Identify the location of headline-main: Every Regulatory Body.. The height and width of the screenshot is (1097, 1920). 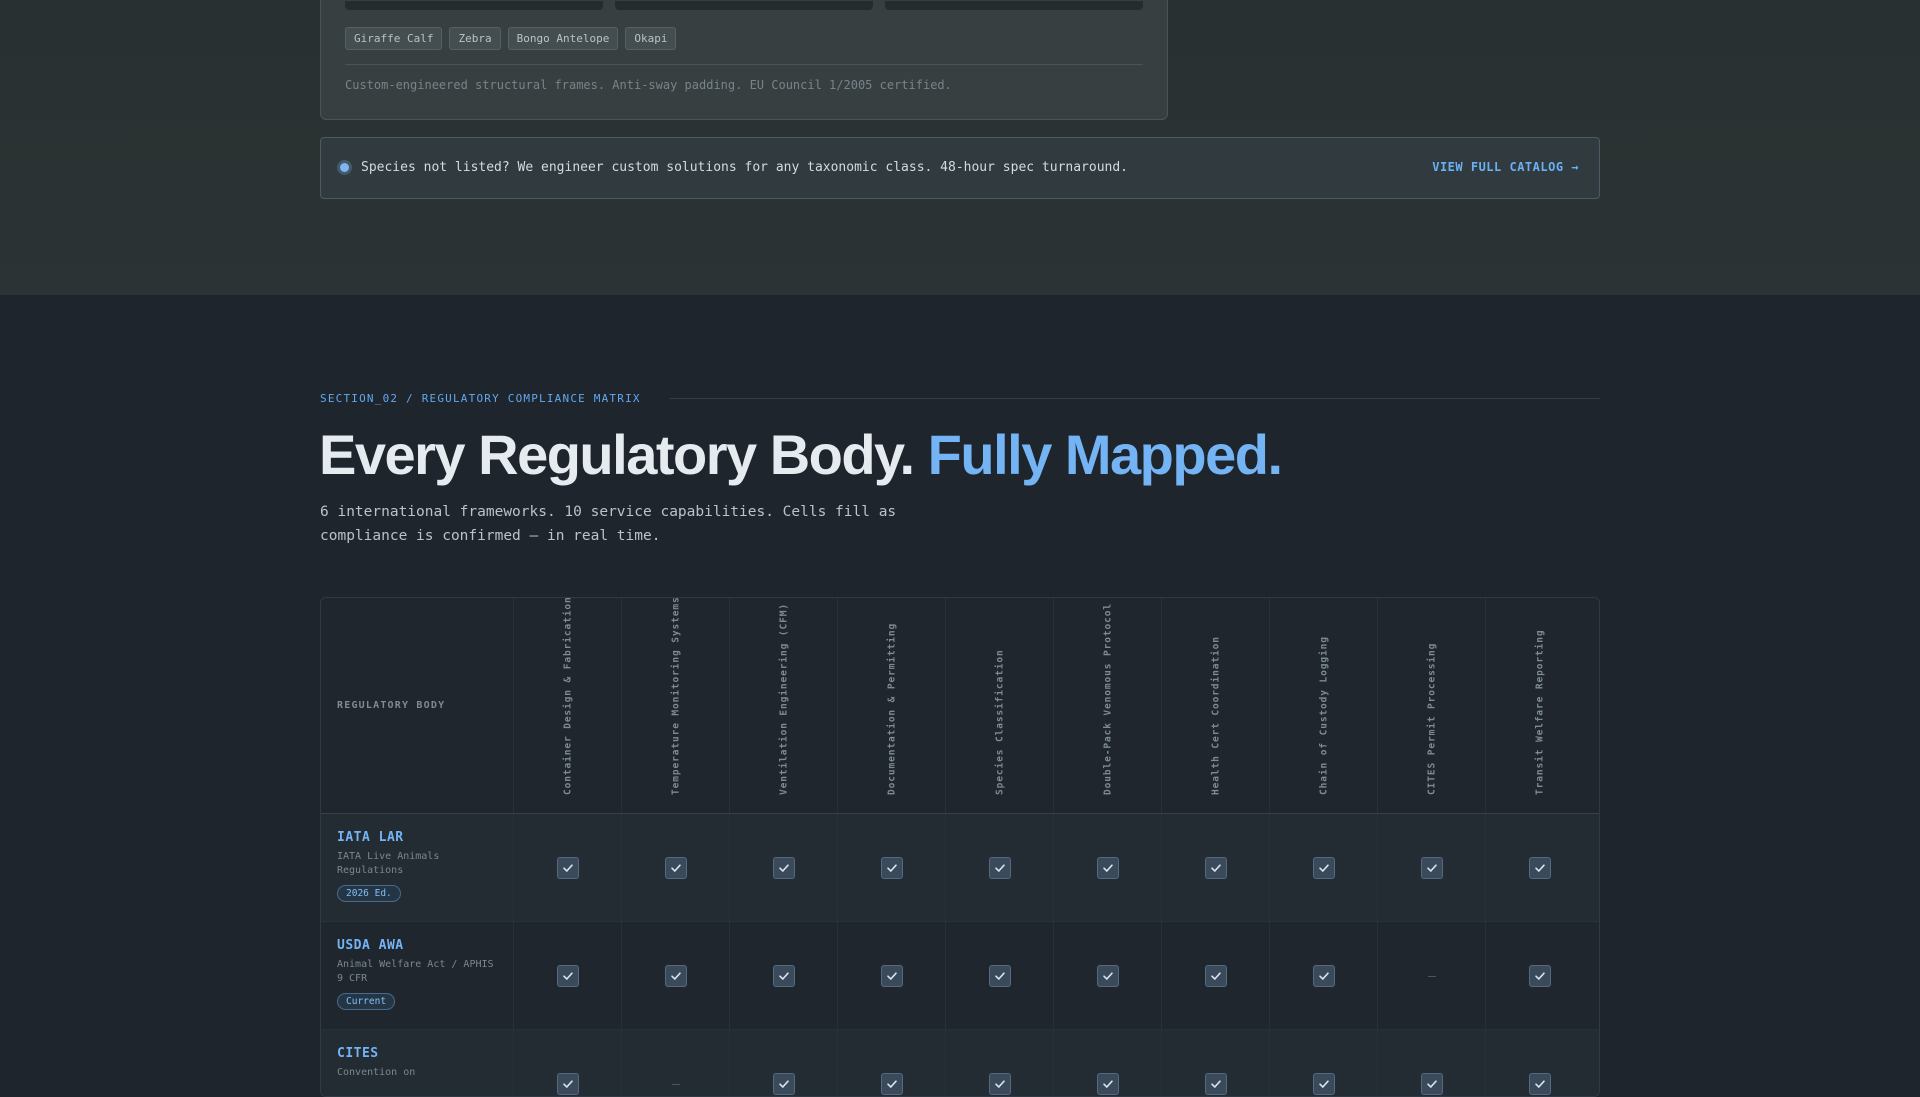
(617, 454).